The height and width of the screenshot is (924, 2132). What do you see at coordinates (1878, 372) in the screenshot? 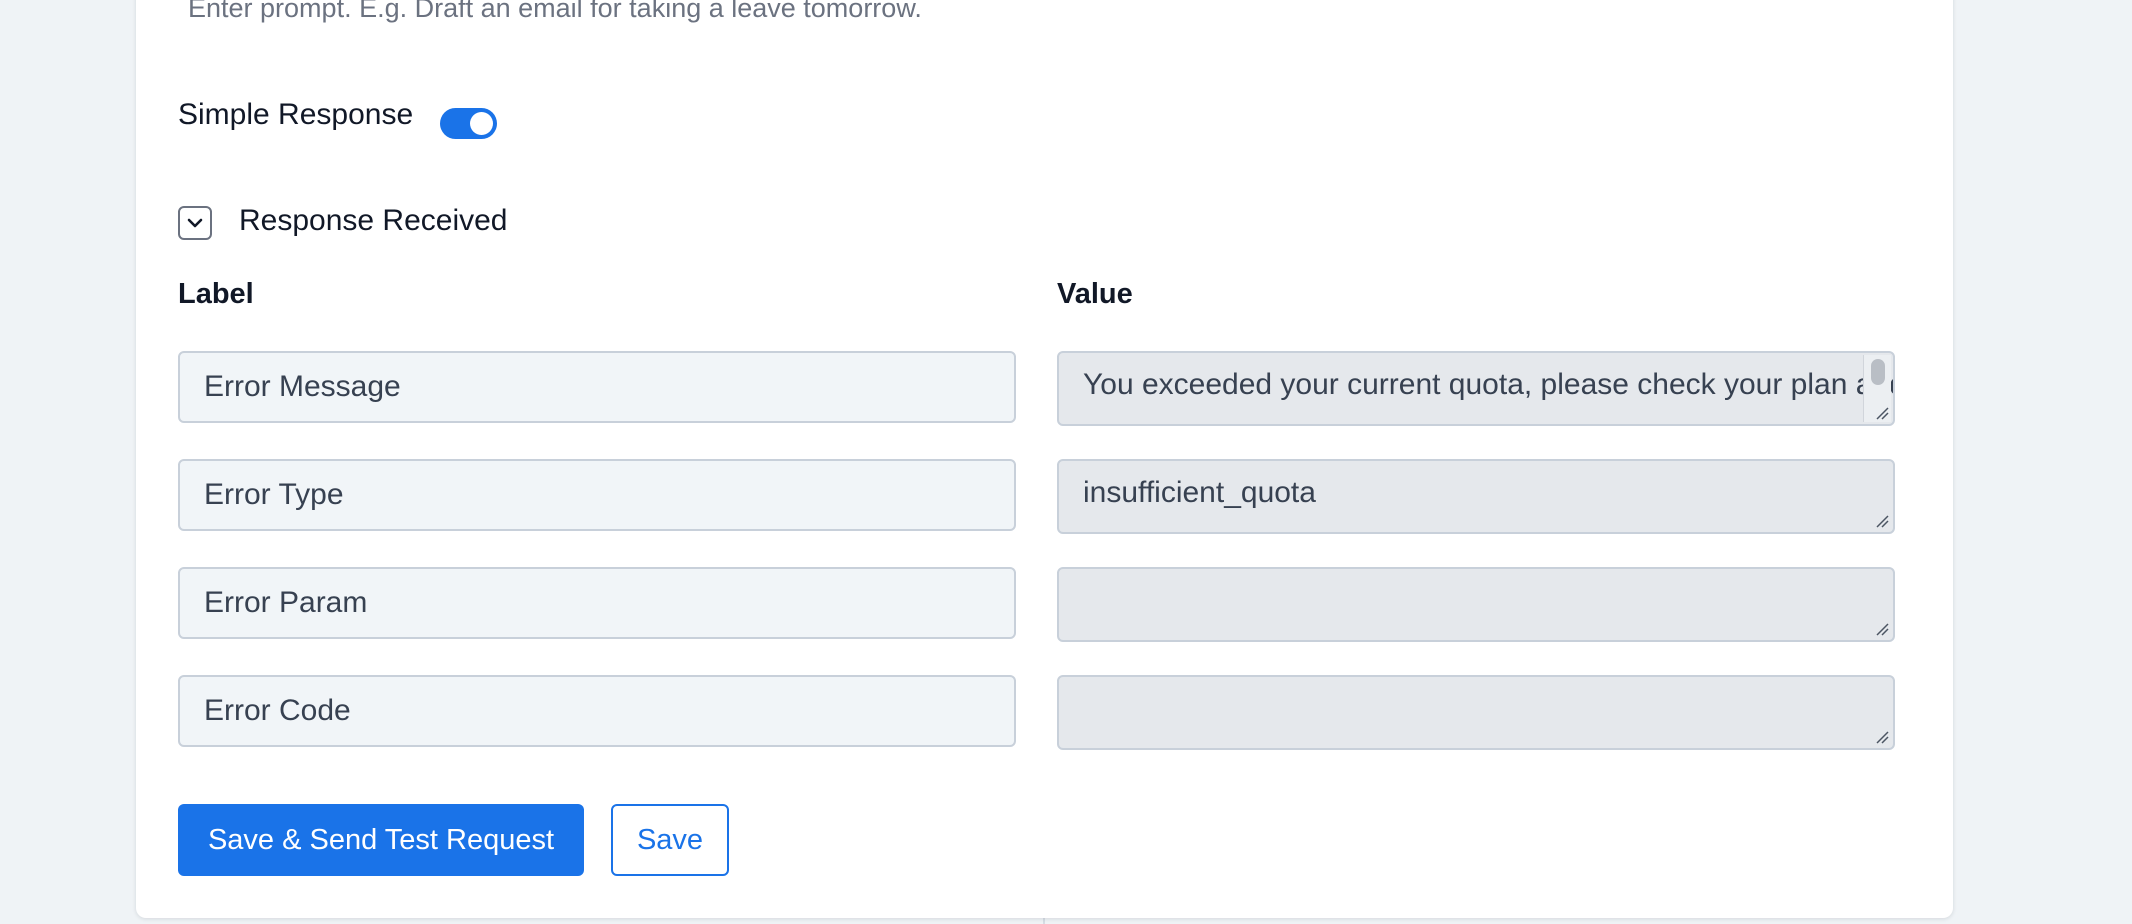
I see `scroll-thumb` at bounding box center [1878, 372].